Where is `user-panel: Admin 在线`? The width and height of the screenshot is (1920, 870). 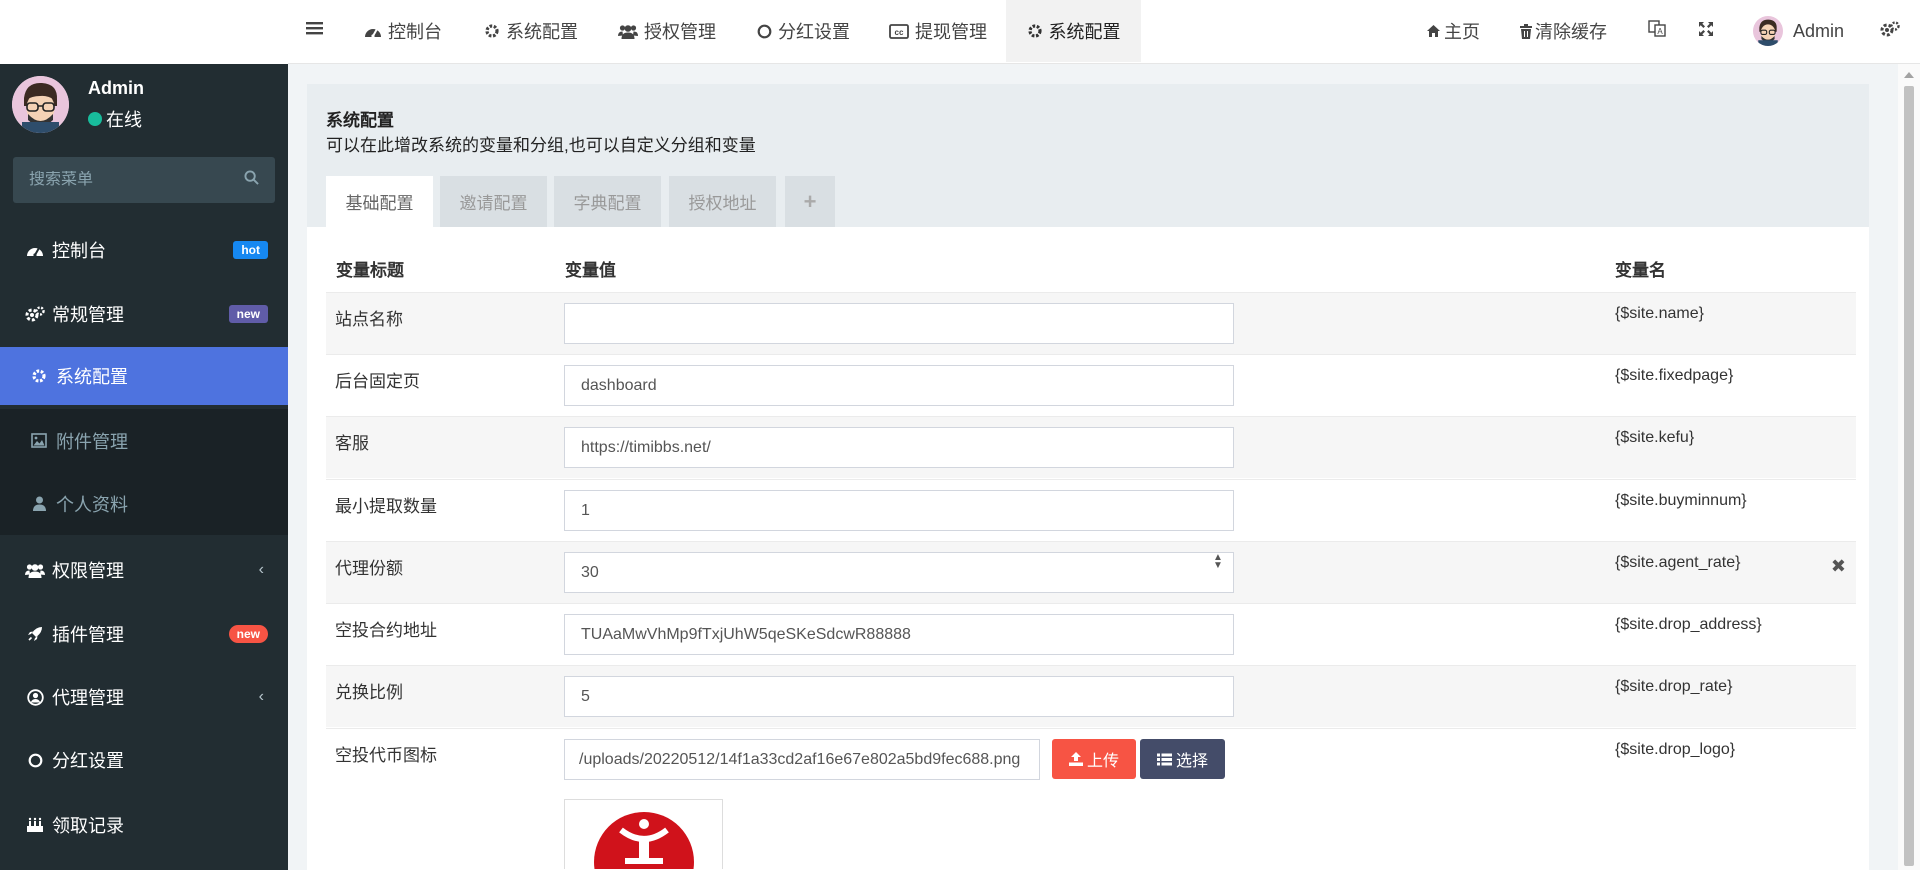 user-panel: Admin 在线 is located at coordinates (144, 104).